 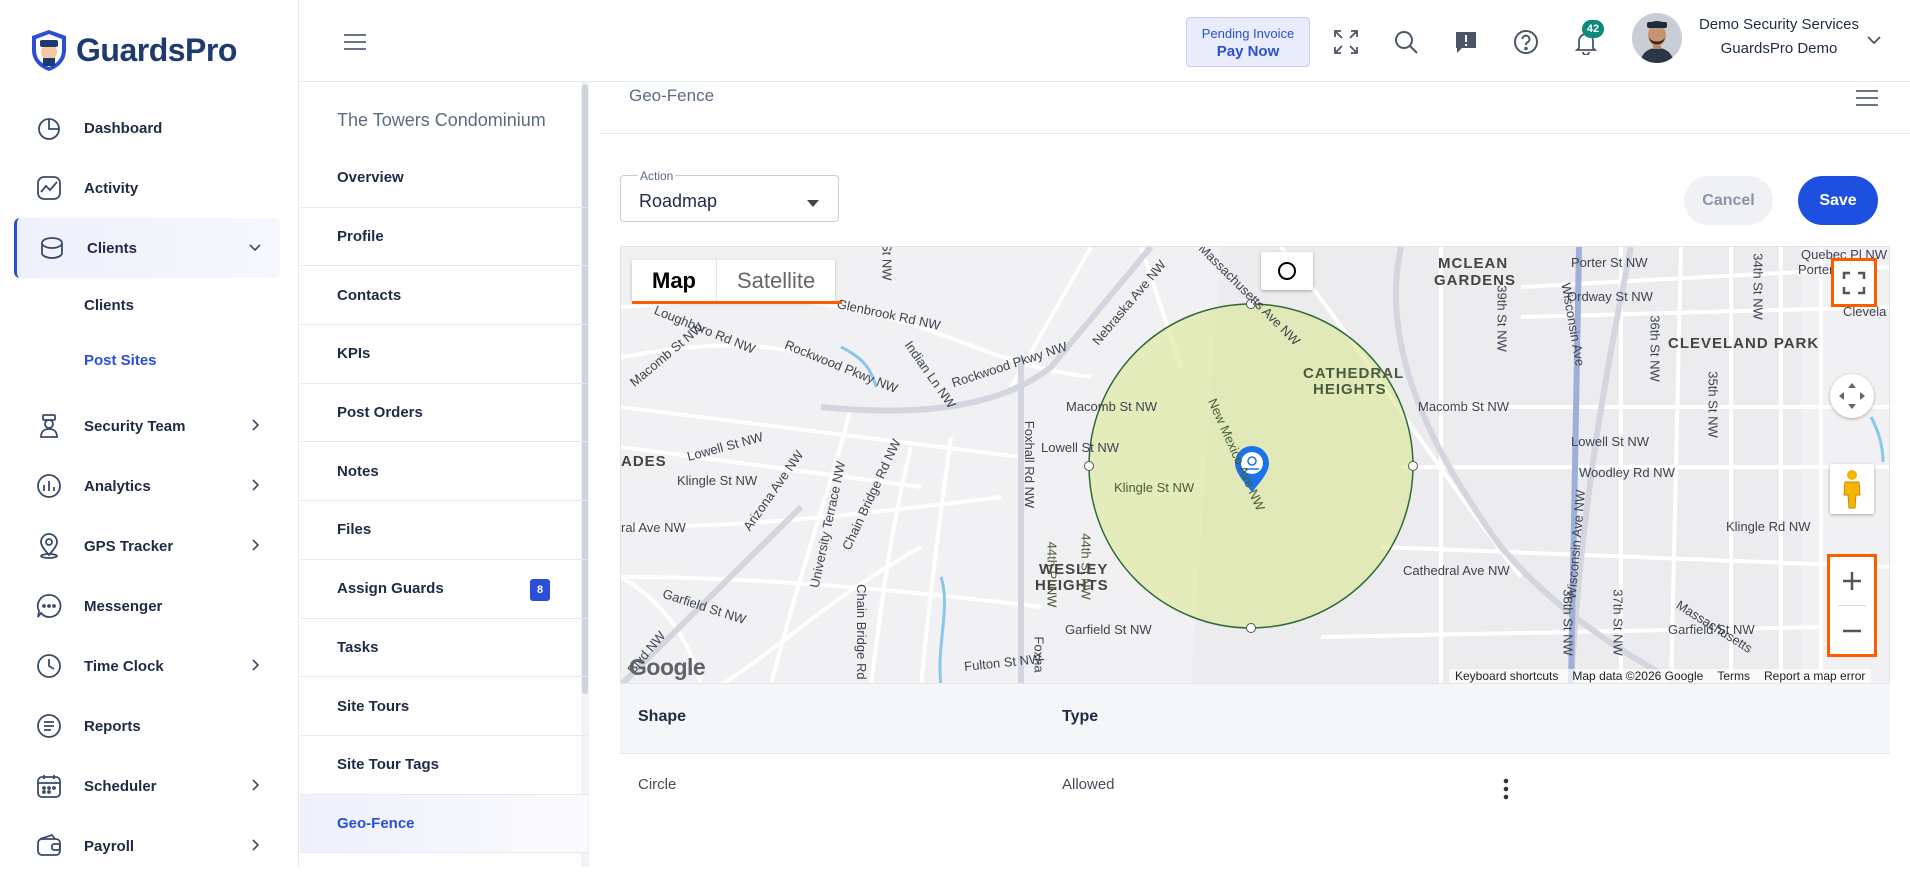 I want to click on terms-link: Terms, so click(x=1733, y=676).